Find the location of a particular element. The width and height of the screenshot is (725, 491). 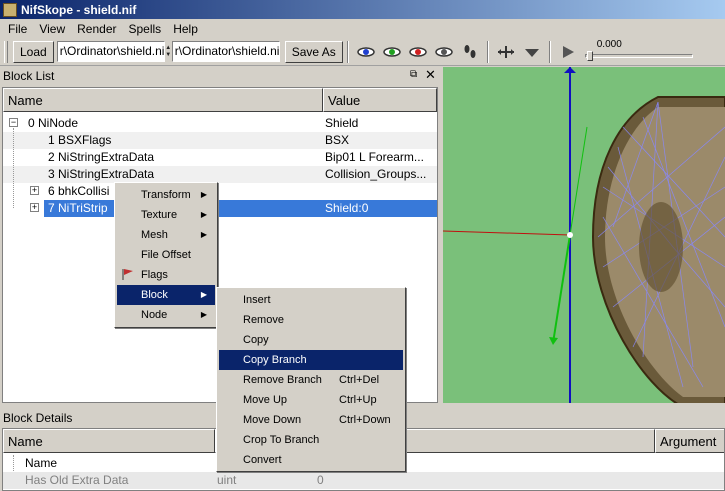

menu-item-label: Transform is located at coordinates (166, 195).